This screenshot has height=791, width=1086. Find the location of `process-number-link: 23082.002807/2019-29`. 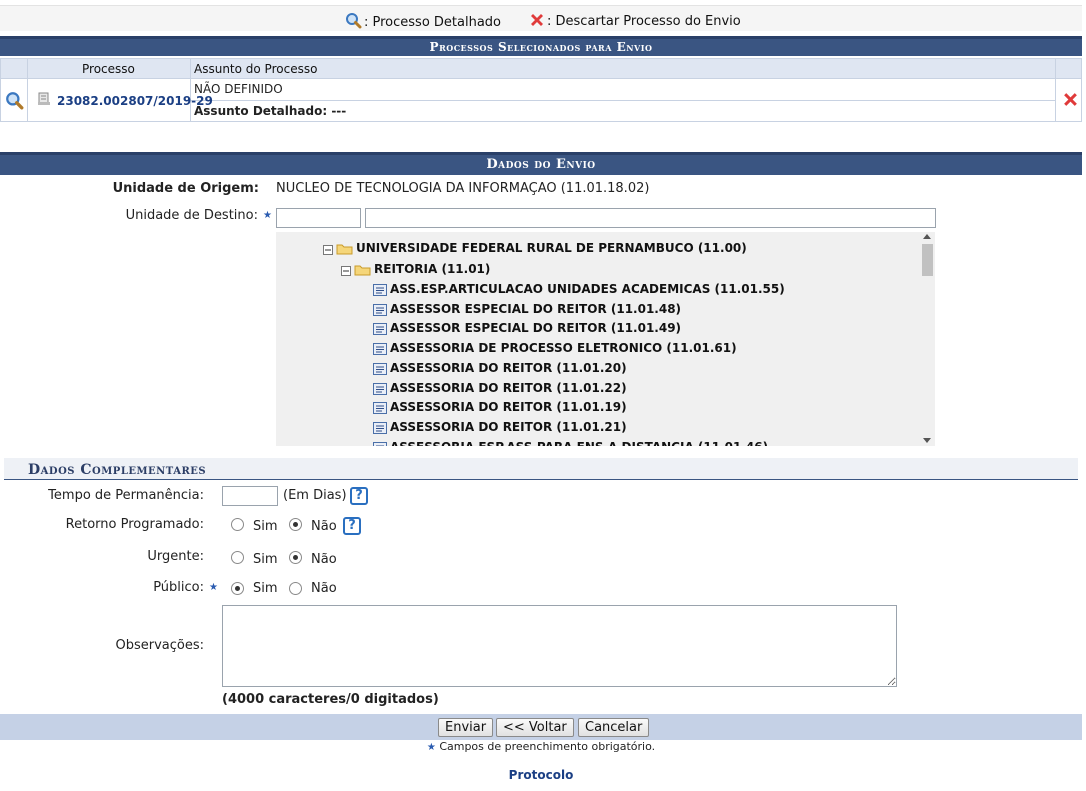

process-number-link: 23082.002807/2019-29 is located at coordinates (135, 101).